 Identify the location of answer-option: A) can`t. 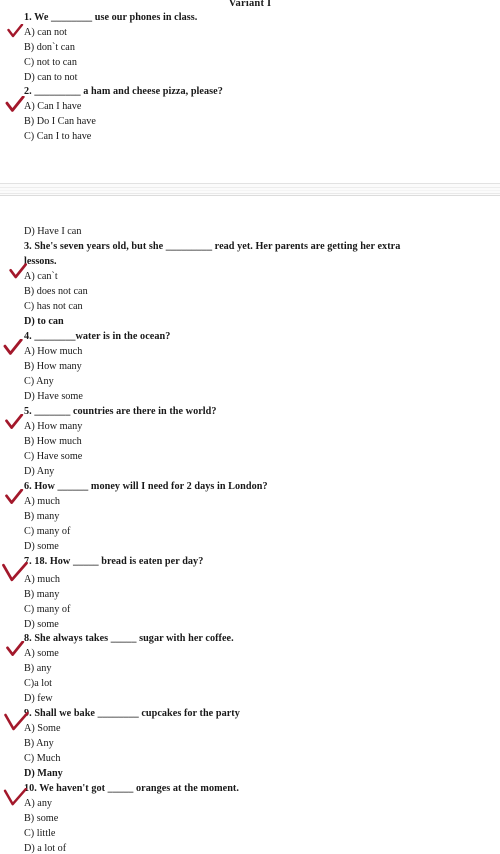
(260, 276).